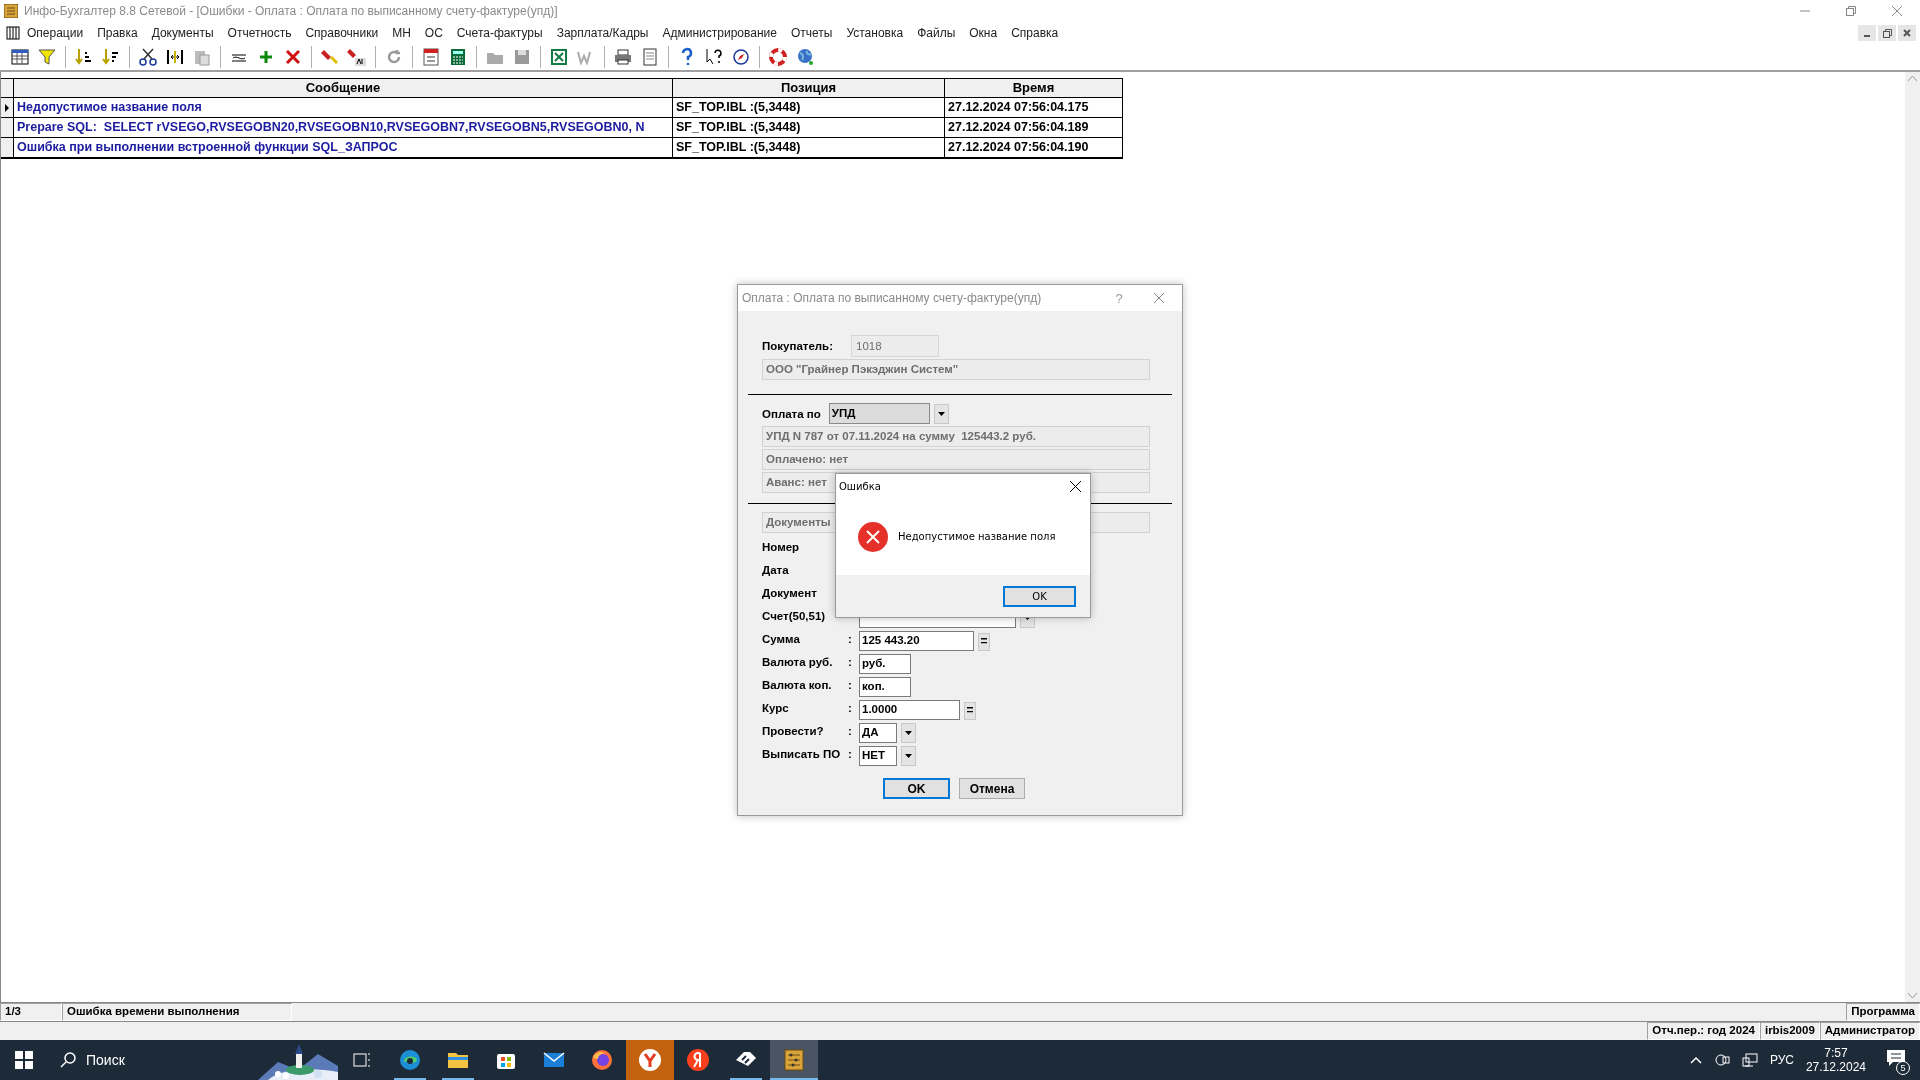  I want to click on menu-item: Операции, so click(55, 33).